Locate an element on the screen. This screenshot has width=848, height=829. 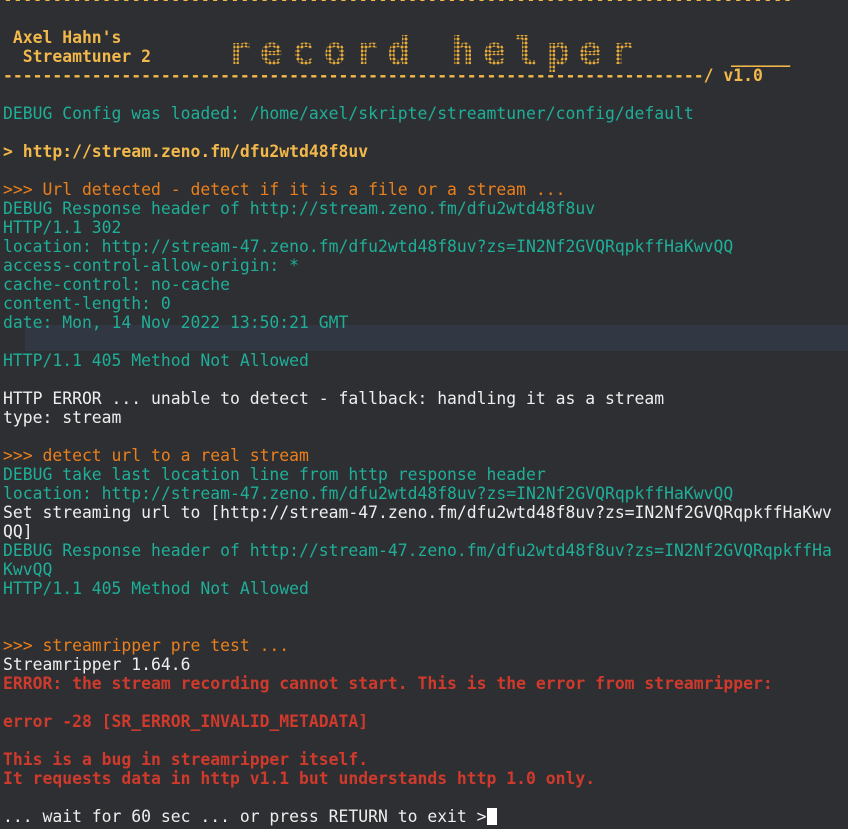
log-line: type: stream is located at coordinates (62, 417).